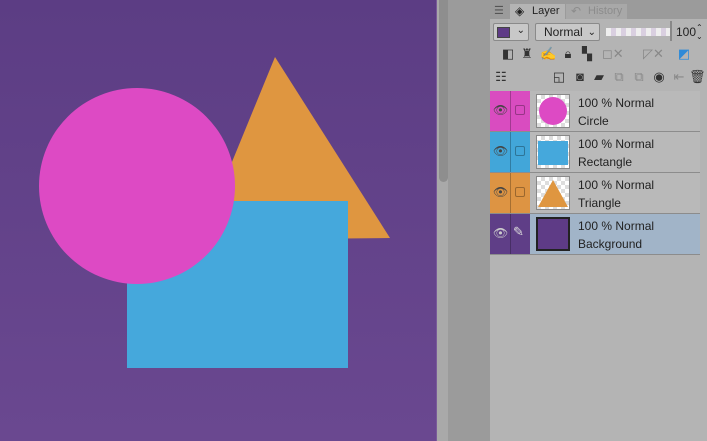 The width and height of the screenshot is (707, 441). What do you see at coordinates (610, 244) in the screenshot?
I see `layer-name: Background` at bounding box center [610, 244].